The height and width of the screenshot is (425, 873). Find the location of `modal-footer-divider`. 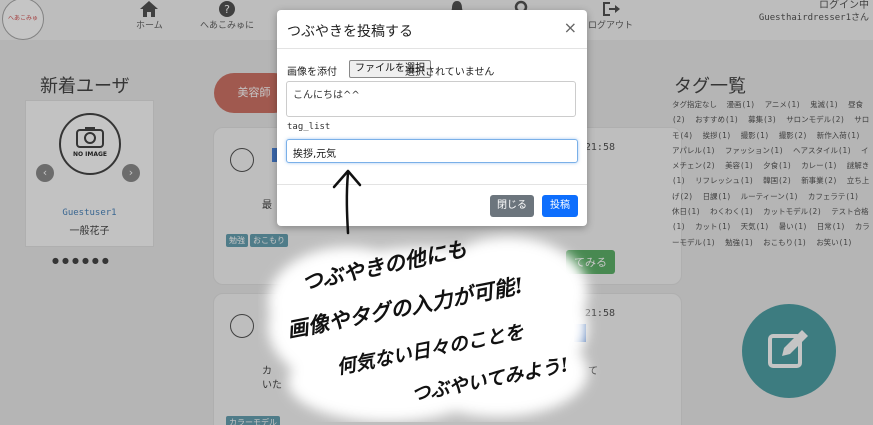

modal-footer-divider is located at coordinates (432, 184).